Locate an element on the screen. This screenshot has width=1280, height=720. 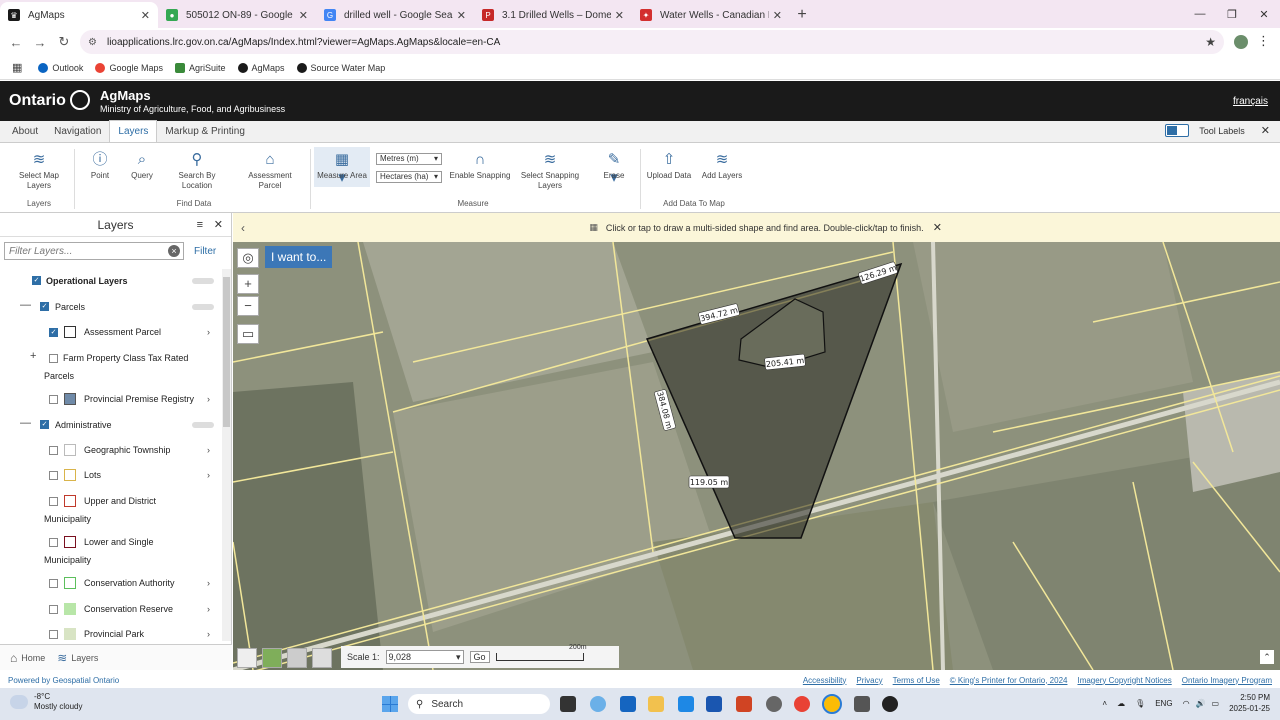
apps-grid-icon: ▦ is located at coordinates (17, 67).